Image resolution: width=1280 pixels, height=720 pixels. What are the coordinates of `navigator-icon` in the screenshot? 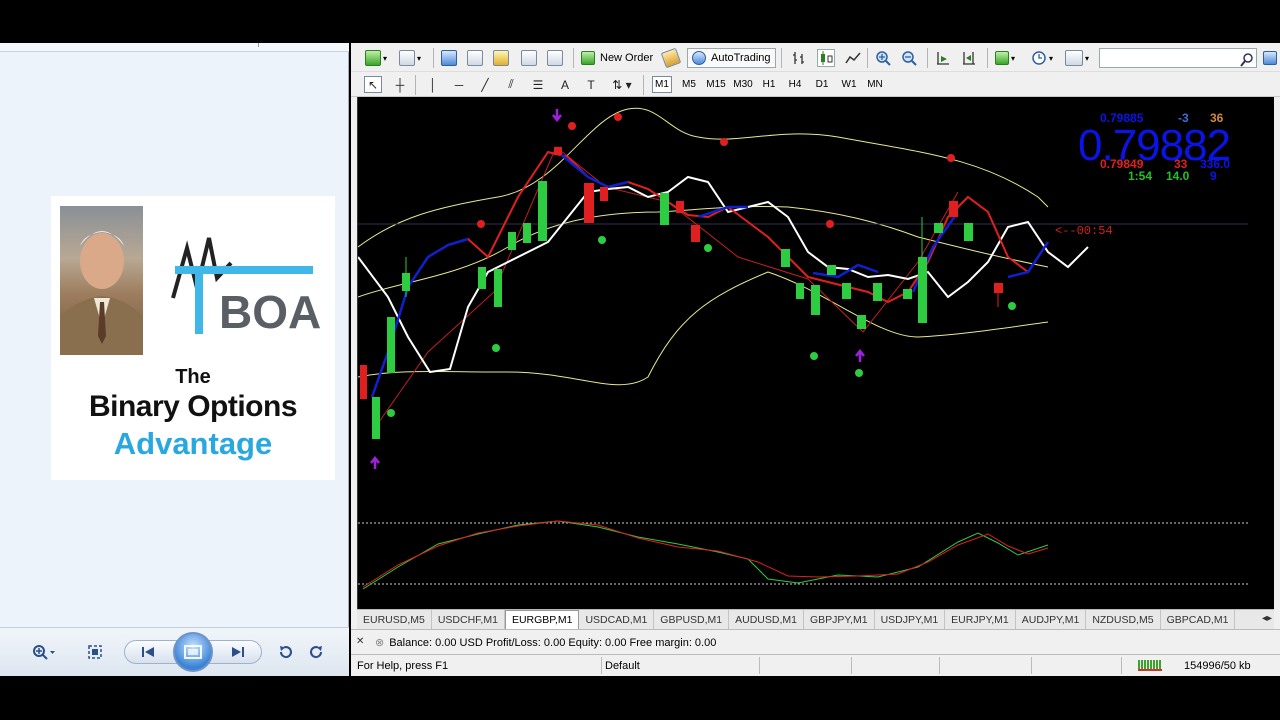 It's located at (475, 58).